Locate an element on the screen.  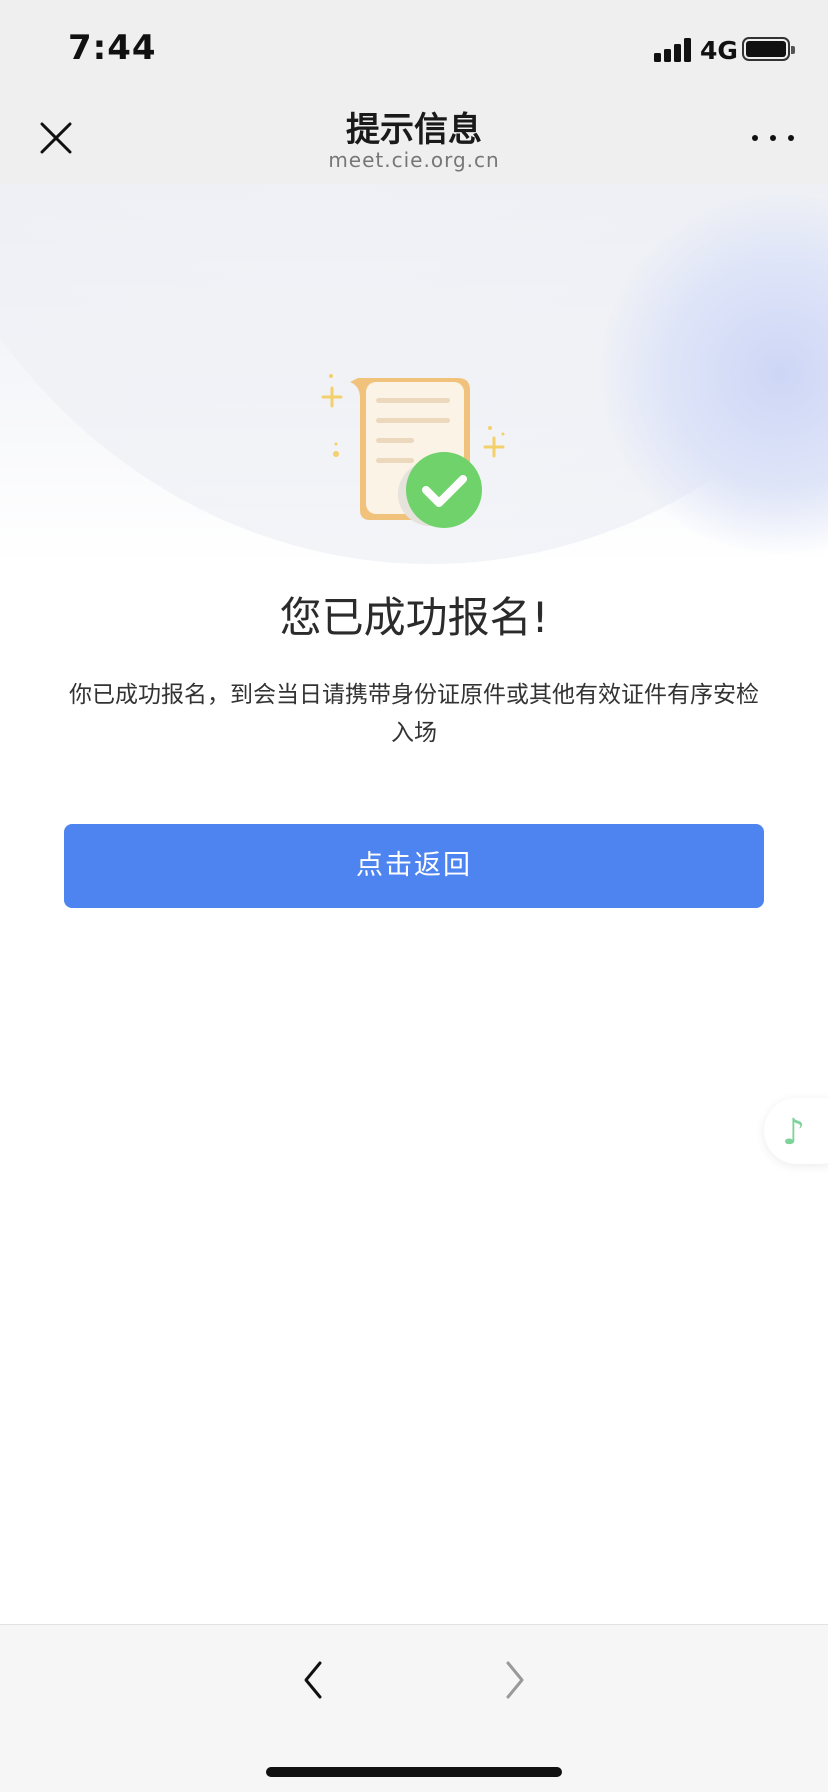
document-check-icon is located at coordinates (414, 448).